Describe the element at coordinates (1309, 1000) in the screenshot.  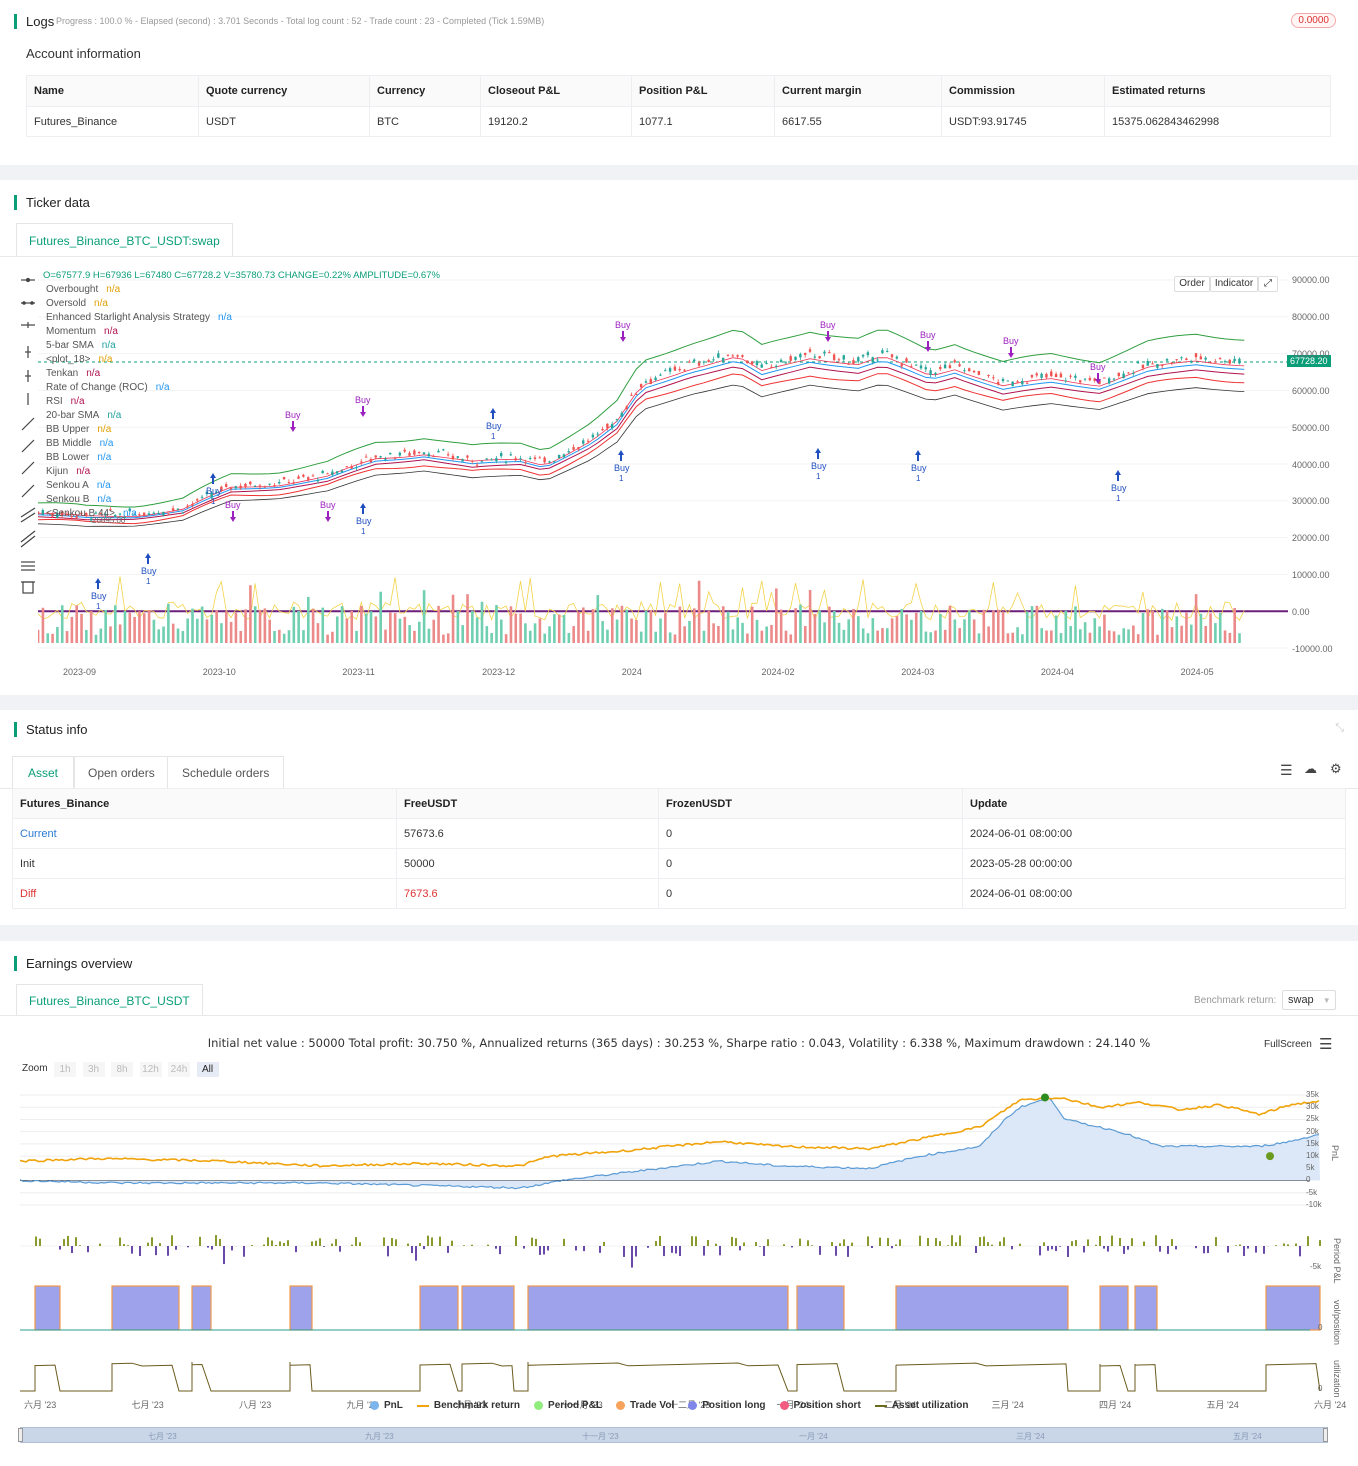
I see `benchmark-select: swap ▼` at that location.